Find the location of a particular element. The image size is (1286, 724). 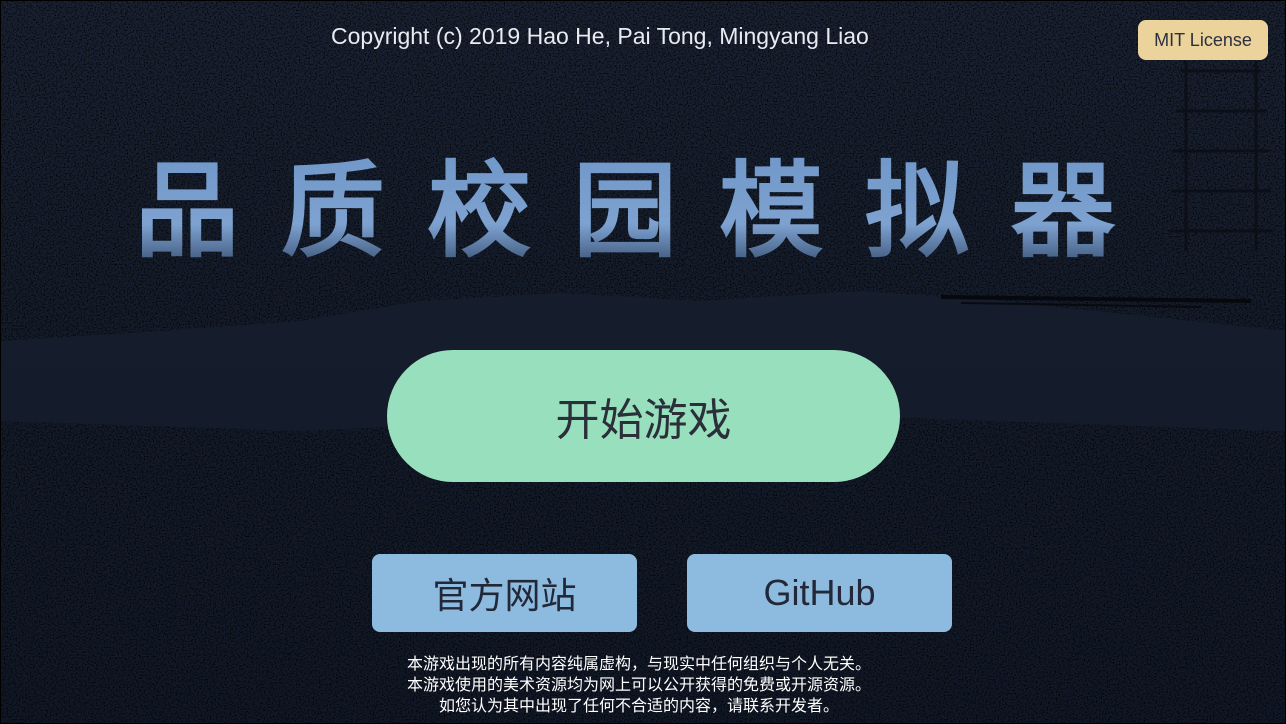

disclaimer-line: 如您认为其中出现了任何不合适的内容，请联系开发者。 is located at coordinates (638, 705).